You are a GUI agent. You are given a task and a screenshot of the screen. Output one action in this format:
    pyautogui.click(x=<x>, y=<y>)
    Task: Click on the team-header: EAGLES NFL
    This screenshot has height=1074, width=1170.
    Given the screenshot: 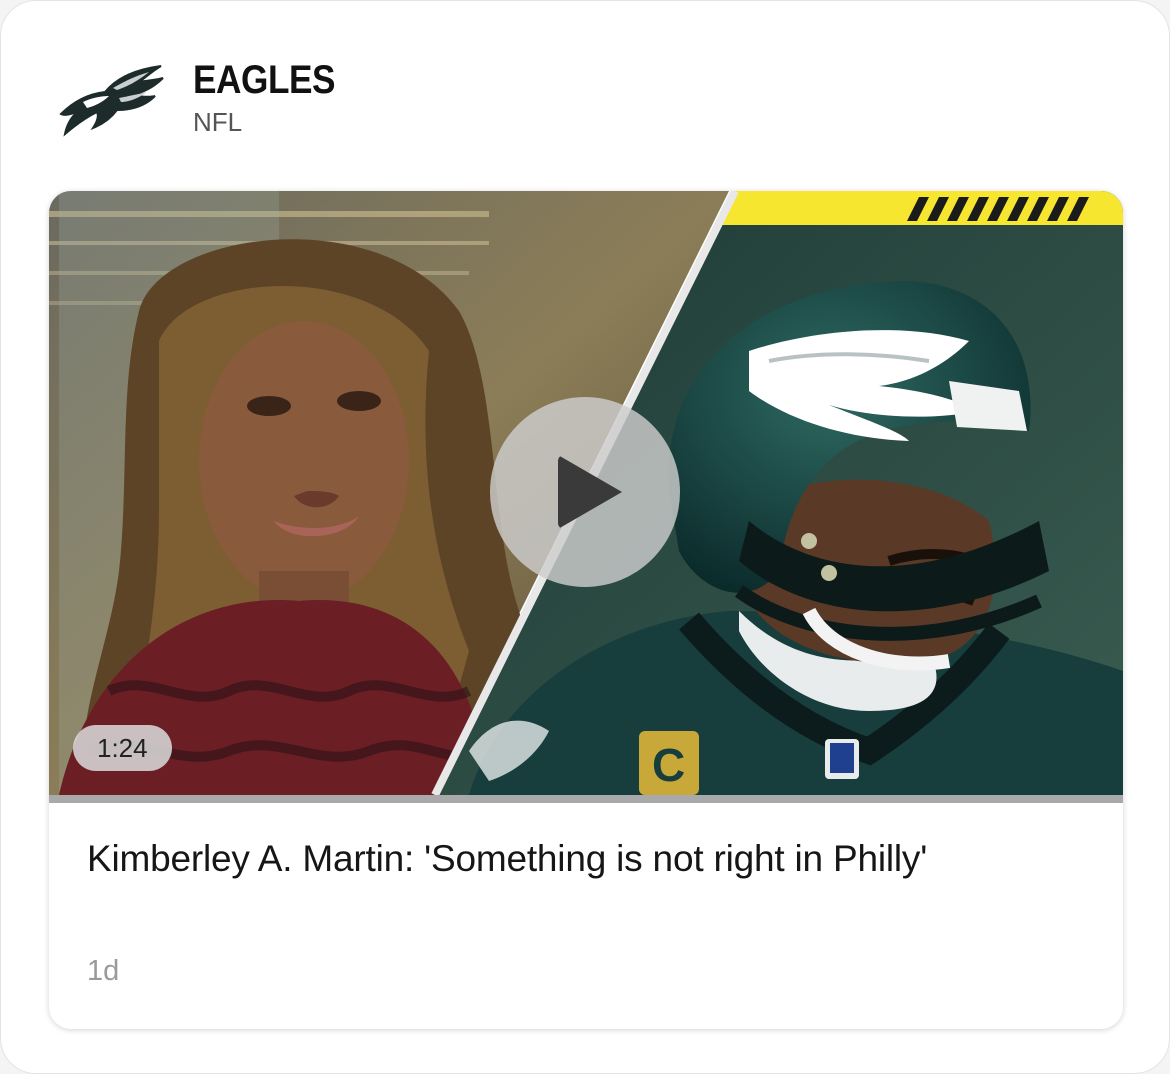 What is the action you would take?
    pyautogui.click(x=203, y=98)
    